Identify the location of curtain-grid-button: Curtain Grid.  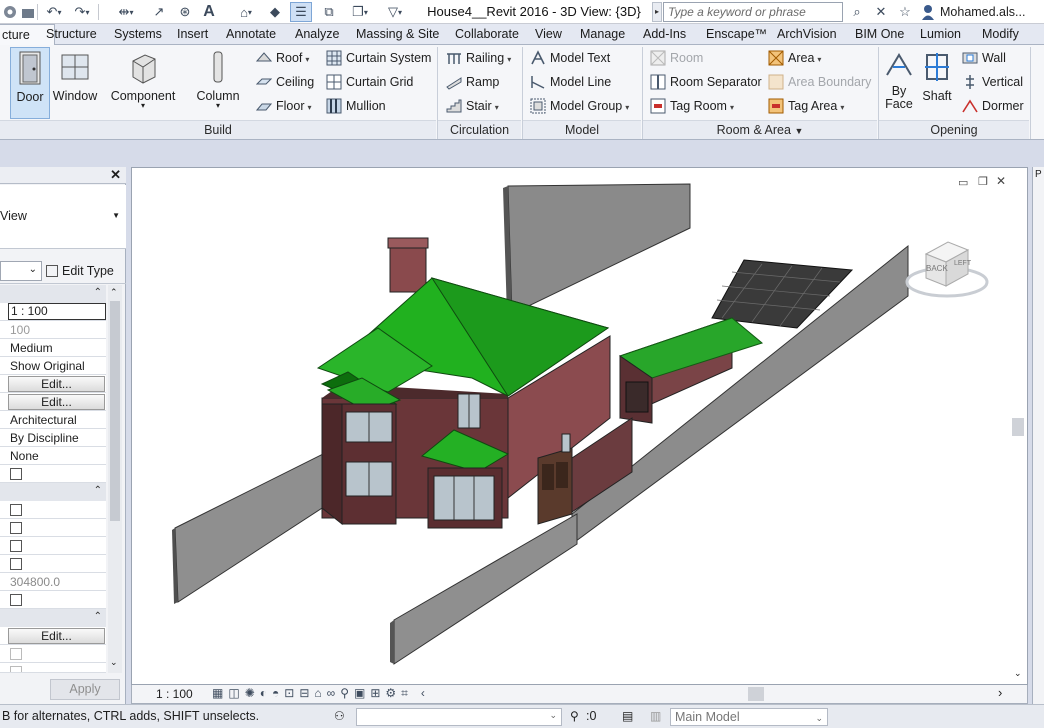
(369, 82).